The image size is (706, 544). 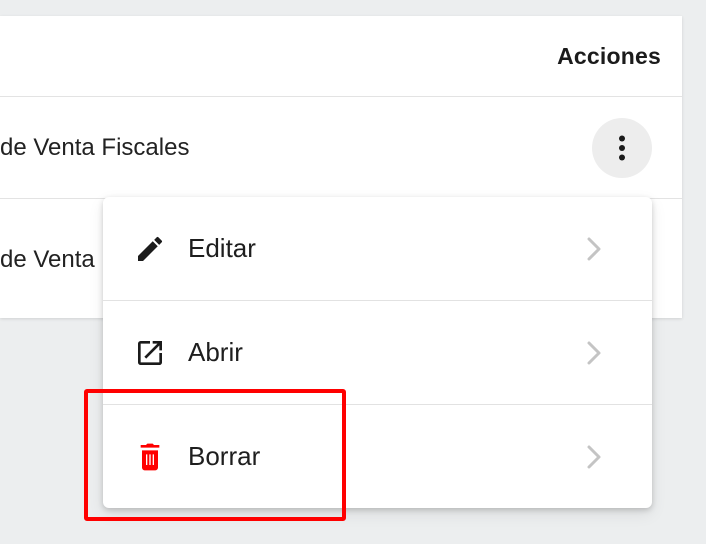 I want to click on row-label: de Venta, so click(x=47, y=259).